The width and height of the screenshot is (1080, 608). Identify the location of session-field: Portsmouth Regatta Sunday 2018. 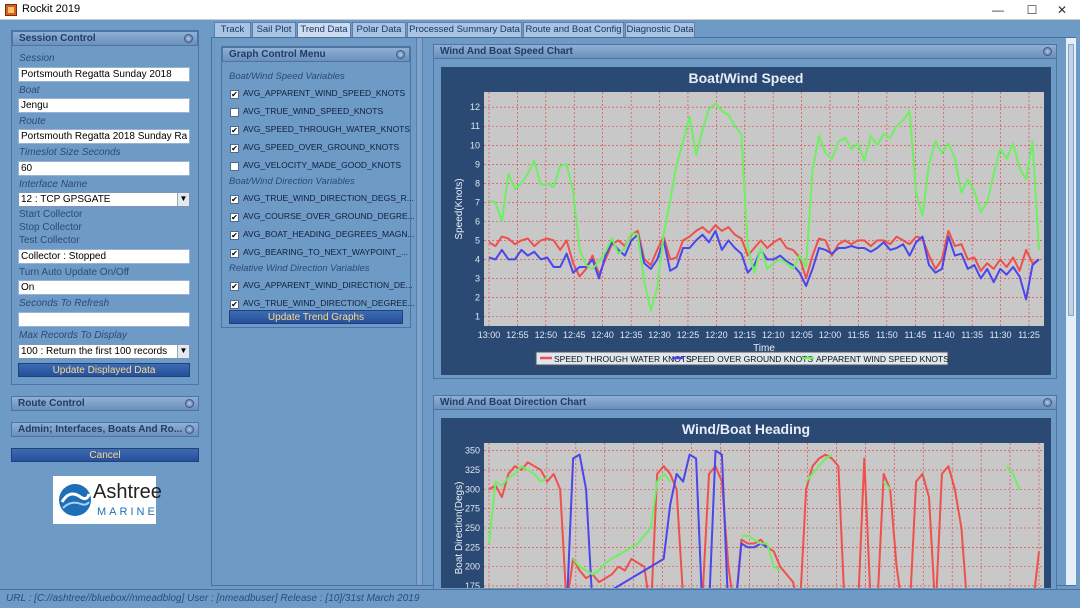
(104, 74).